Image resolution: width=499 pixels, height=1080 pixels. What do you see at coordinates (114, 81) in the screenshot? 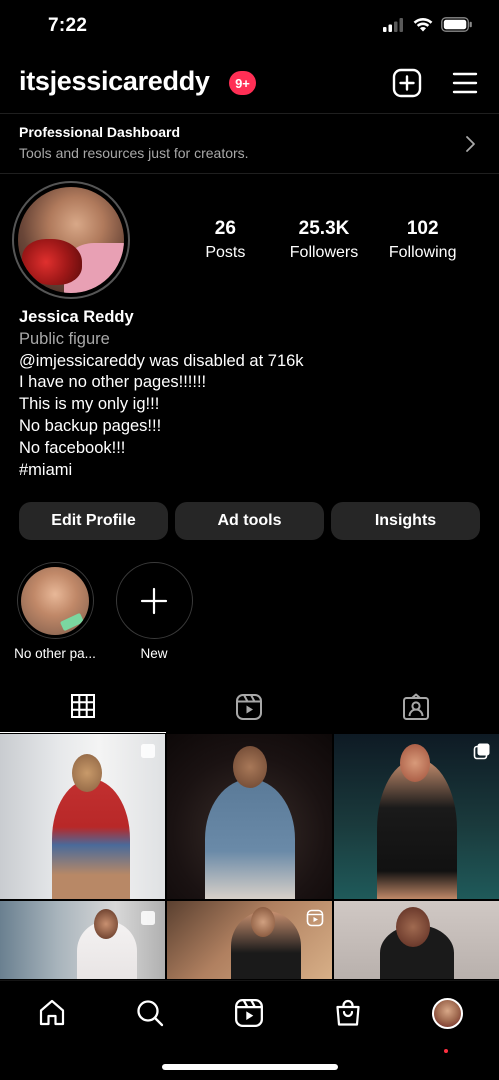
I see `username: itsjessicareddy` at bounding box center [114, 81].